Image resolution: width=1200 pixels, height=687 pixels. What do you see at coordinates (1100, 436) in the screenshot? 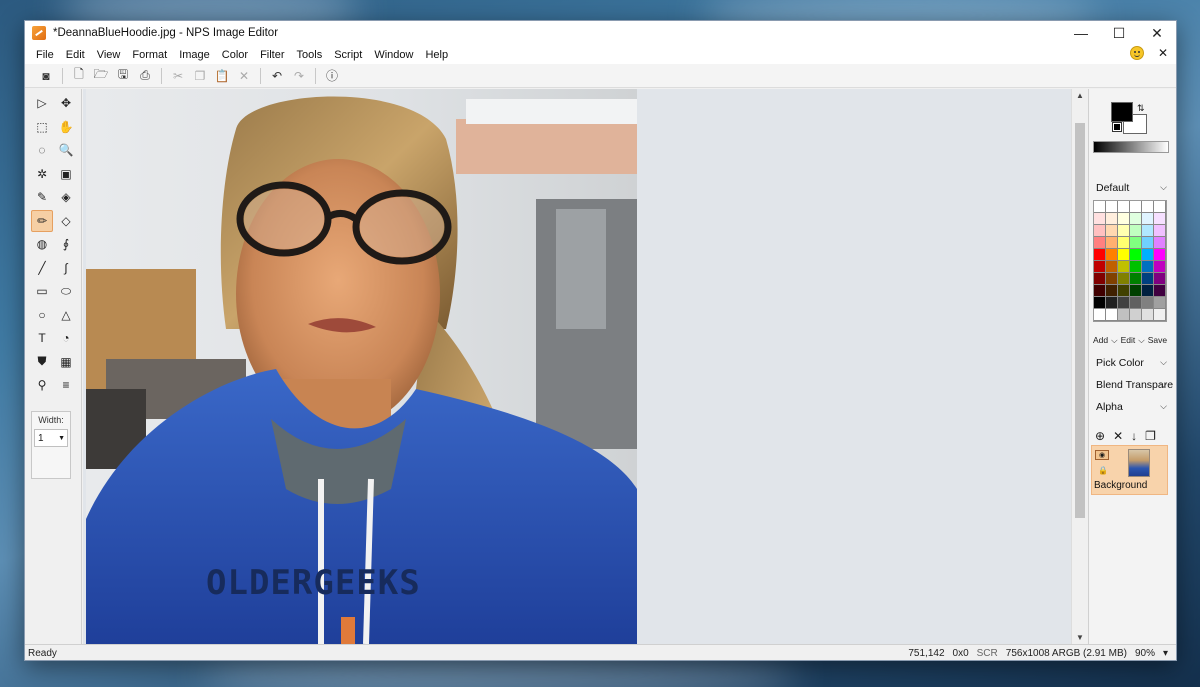
I see `add-layer-icon: ⊕` at bounding box center [1100, 436].